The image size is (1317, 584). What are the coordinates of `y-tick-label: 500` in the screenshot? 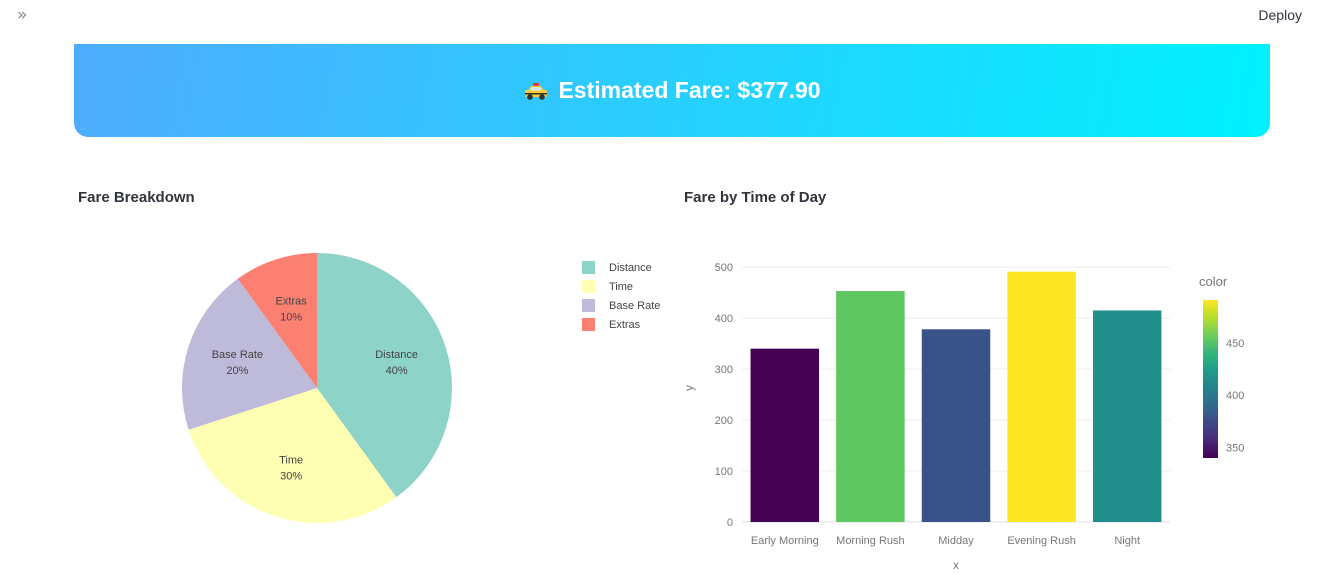 It's located at (724, 268).